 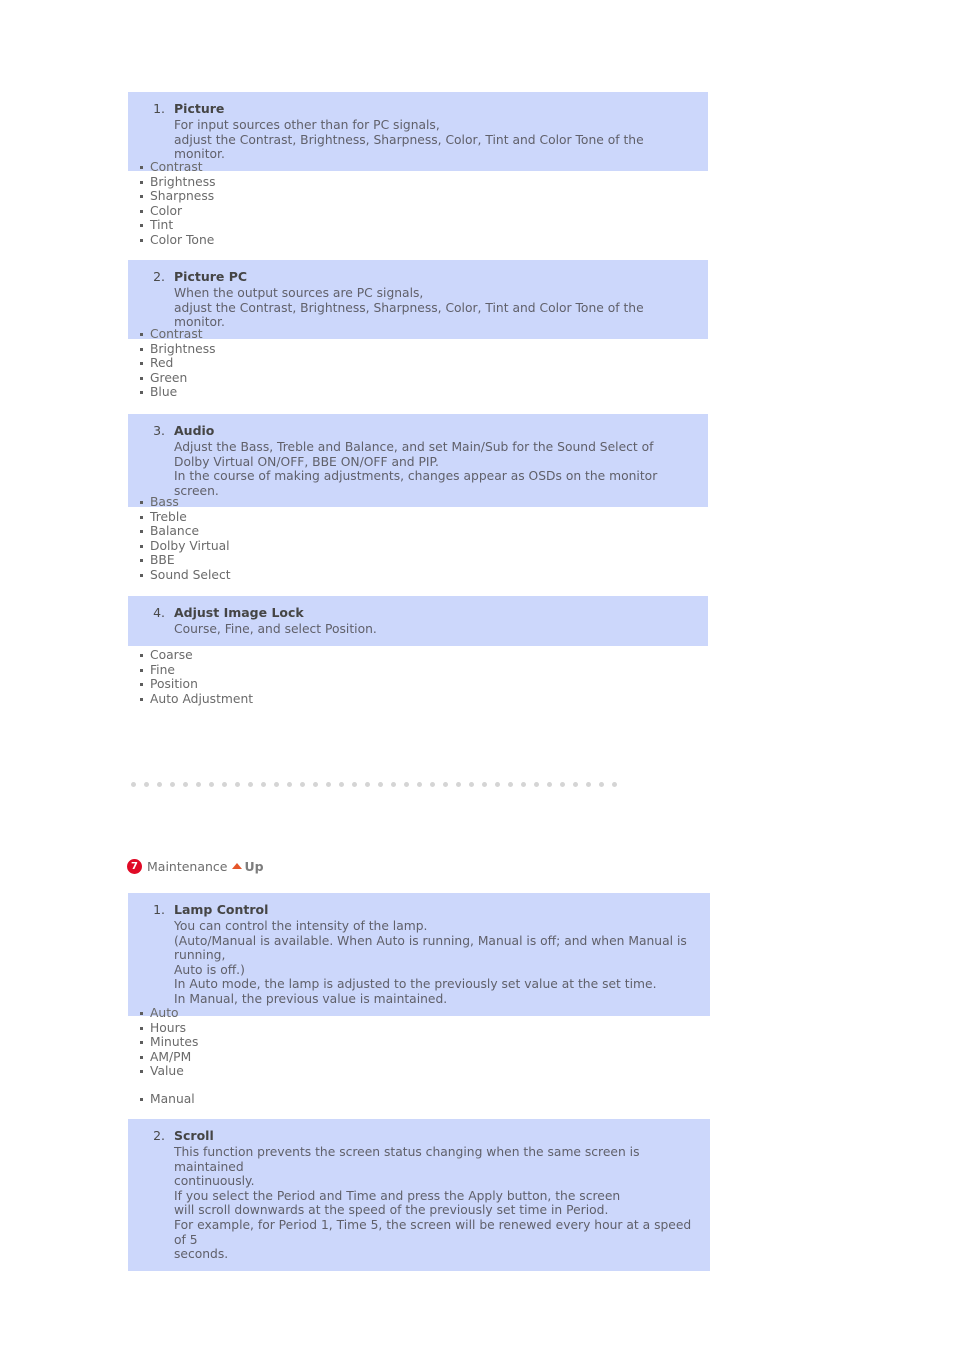 I want to click on panel-line: When the output sources are PC signals,, so click(x=299, y=293).